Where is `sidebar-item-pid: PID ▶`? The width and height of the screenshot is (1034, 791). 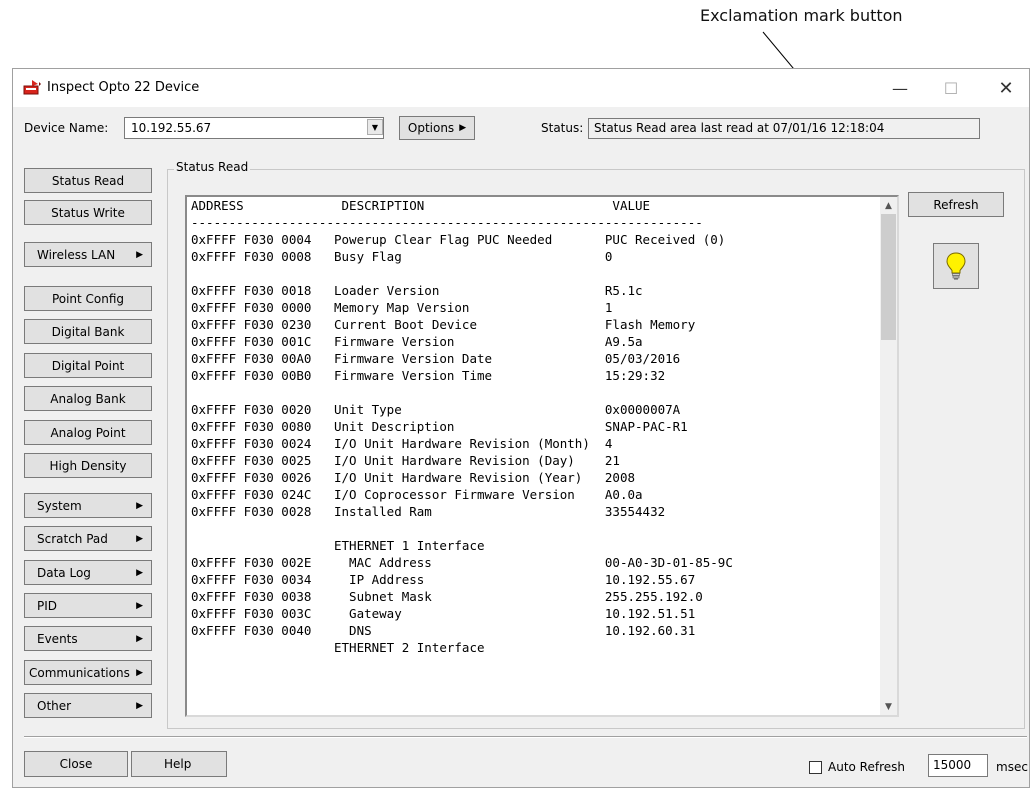
sidebar-item-pid: PID ▶ is located at coordinates (88, 605).